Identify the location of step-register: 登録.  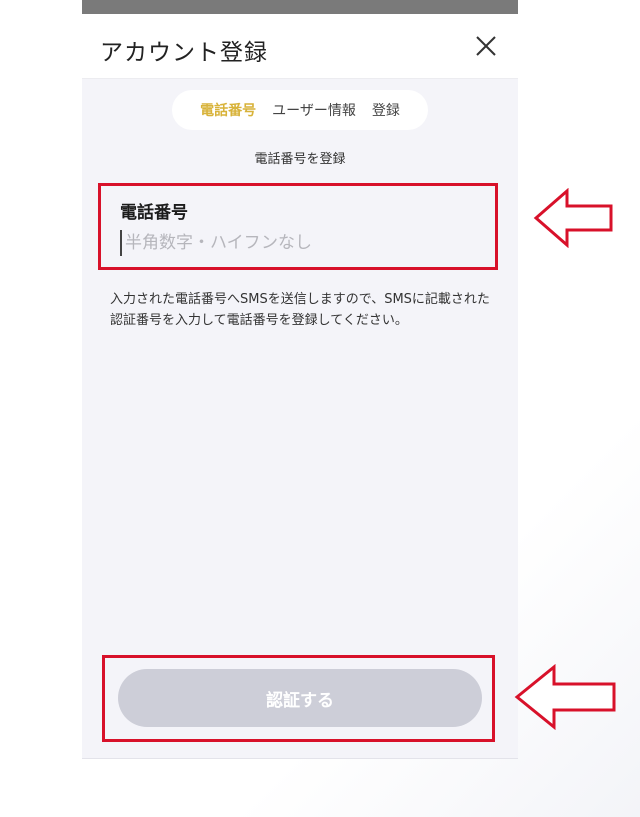
(385, 111).